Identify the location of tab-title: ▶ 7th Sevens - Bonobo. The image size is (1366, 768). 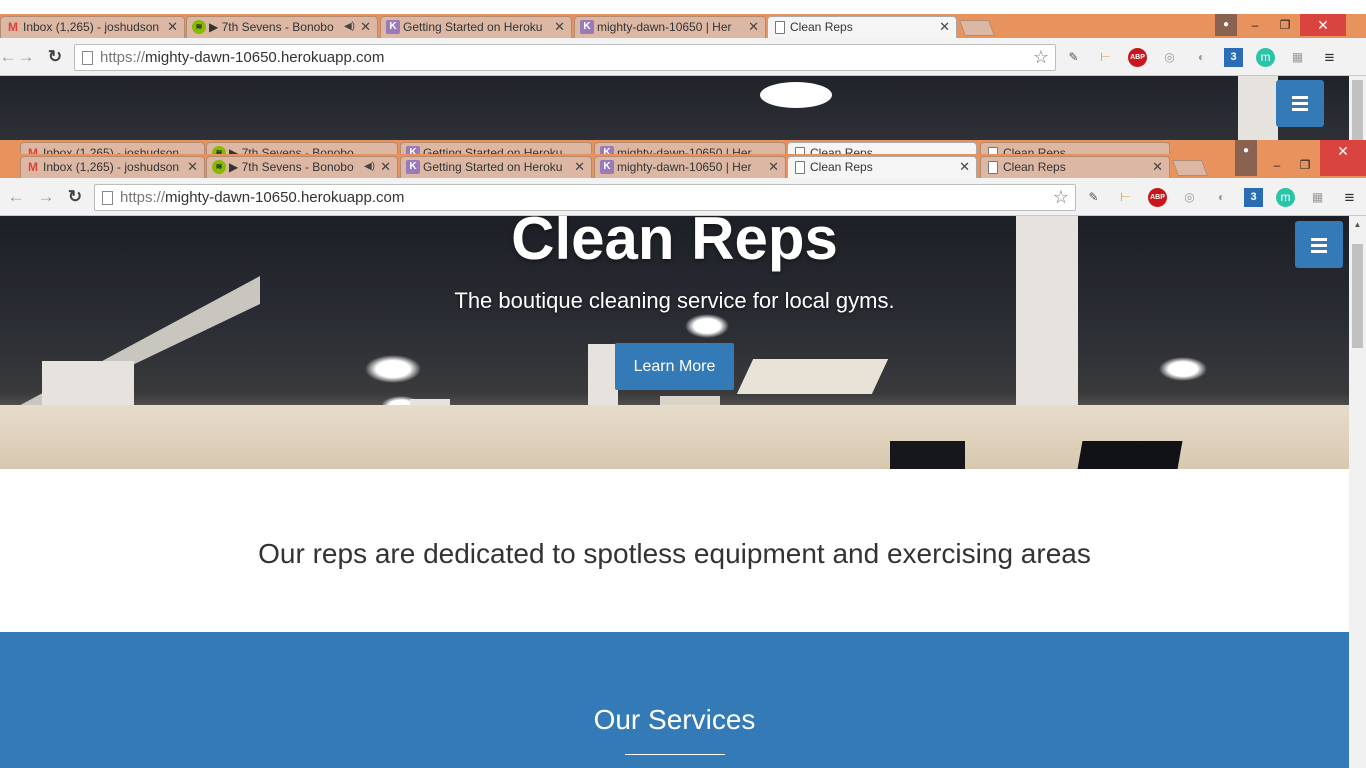
(291, 150).